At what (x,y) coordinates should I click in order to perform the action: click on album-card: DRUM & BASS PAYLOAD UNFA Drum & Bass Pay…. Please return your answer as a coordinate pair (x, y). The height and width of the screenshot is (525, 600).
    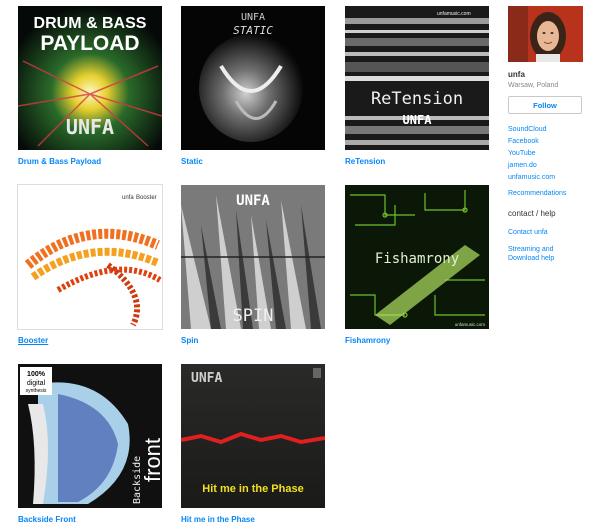
    Looking at the image, I should click on (90, 86).